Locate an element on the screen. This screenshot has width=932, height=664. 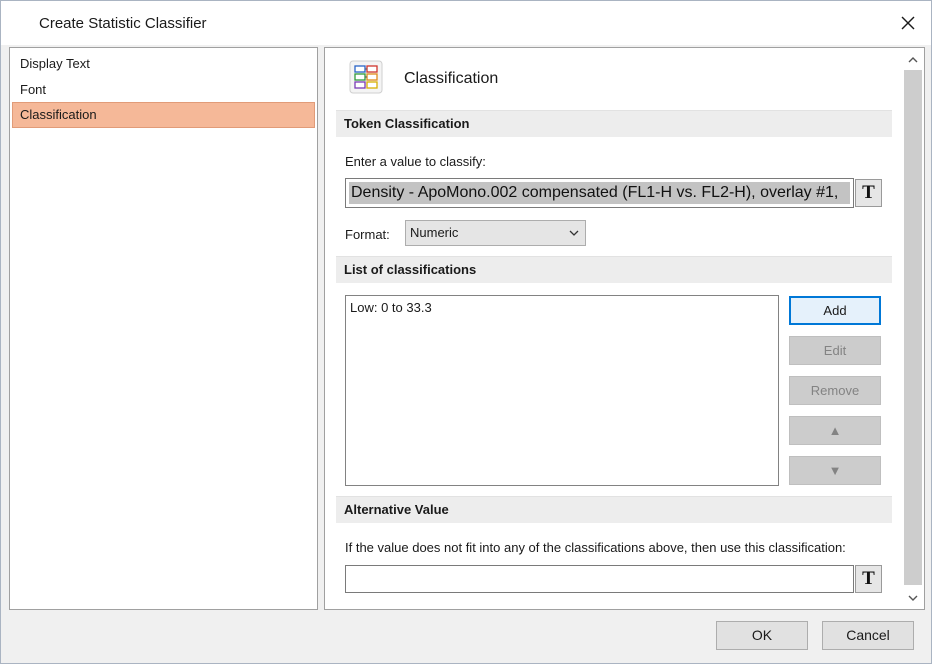
classification-icon is located at coordinates (366, 77).